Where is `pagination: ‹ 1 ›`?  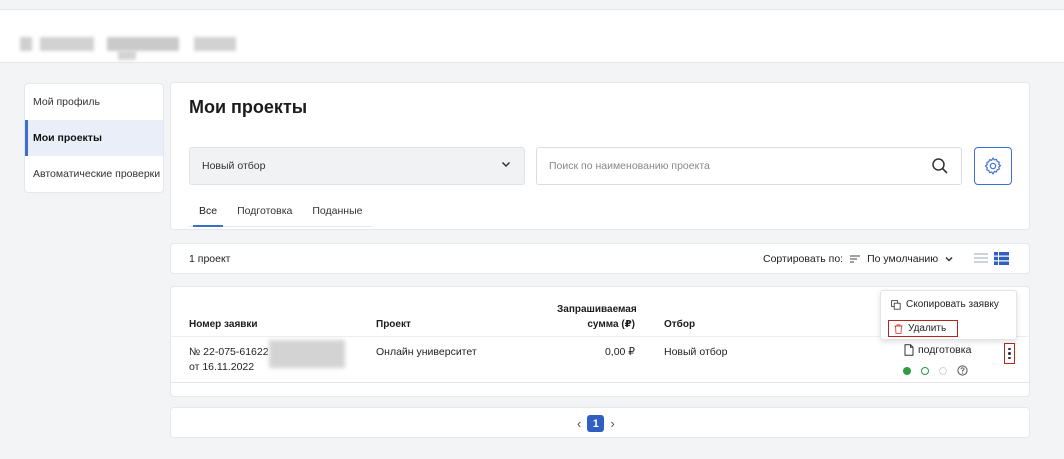 pagination: ‹ 1 › is located at coordinates (596, 423).